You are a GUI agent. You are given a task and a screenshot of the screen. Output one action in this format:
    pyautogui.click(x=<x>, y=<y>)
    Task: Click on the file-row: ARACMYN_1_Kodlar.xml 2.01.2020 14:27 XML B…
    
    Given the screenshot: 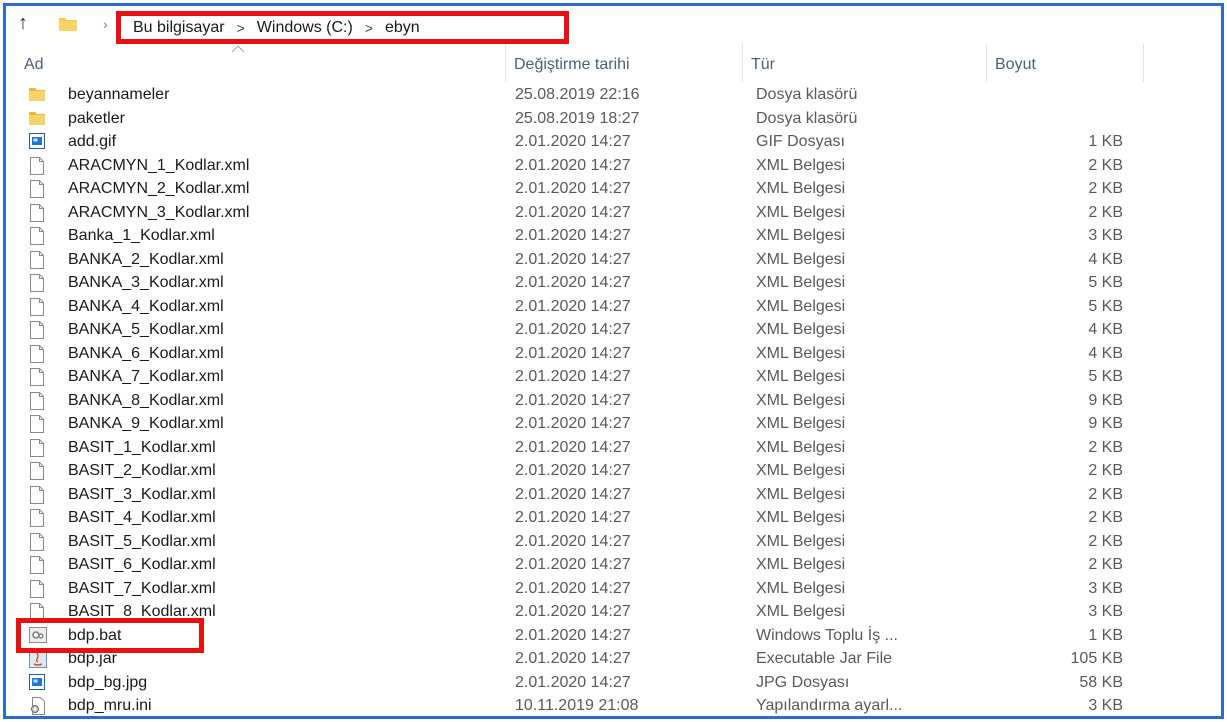 What is the action you would take?
    pyautogui.click(x=574, y=166)
    